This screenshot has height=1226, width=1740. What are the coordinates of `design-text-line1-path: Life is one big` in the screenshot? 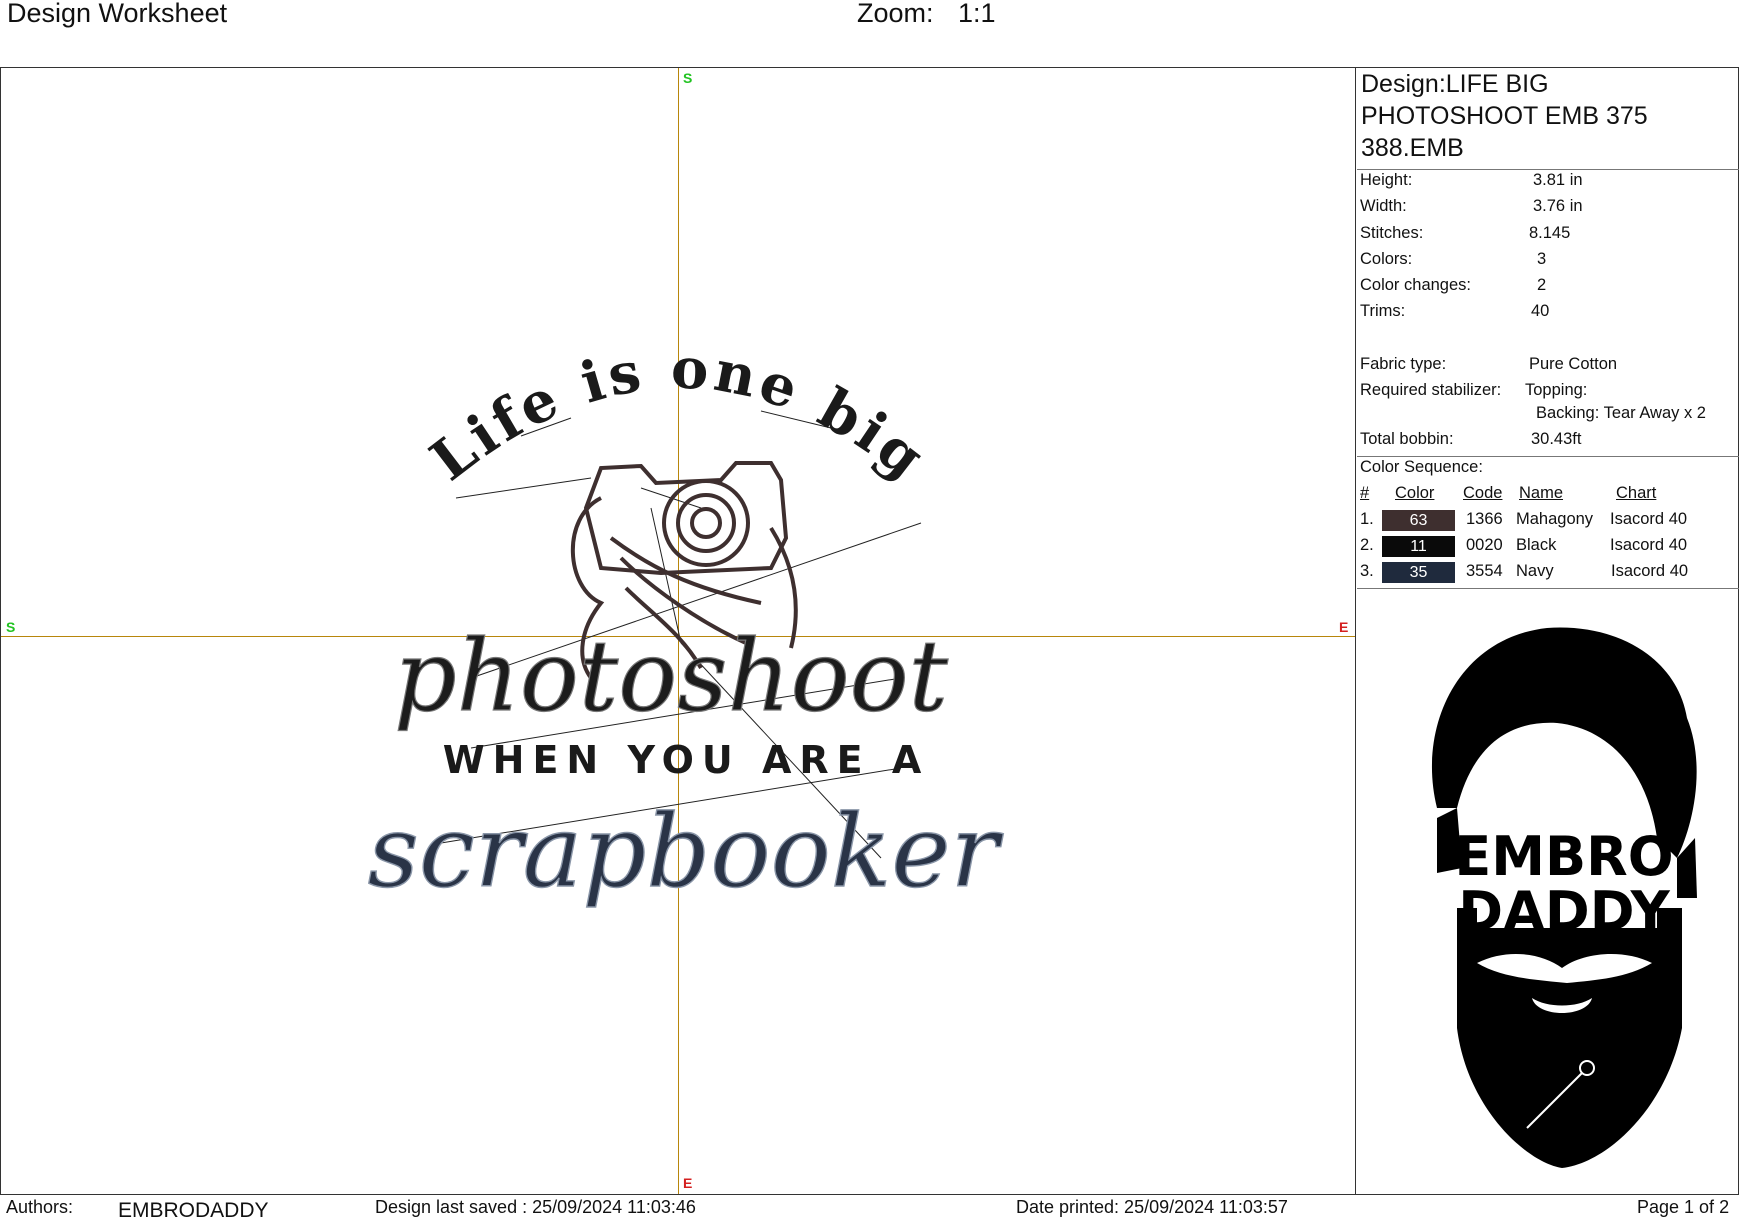 It's located at (676, 414).